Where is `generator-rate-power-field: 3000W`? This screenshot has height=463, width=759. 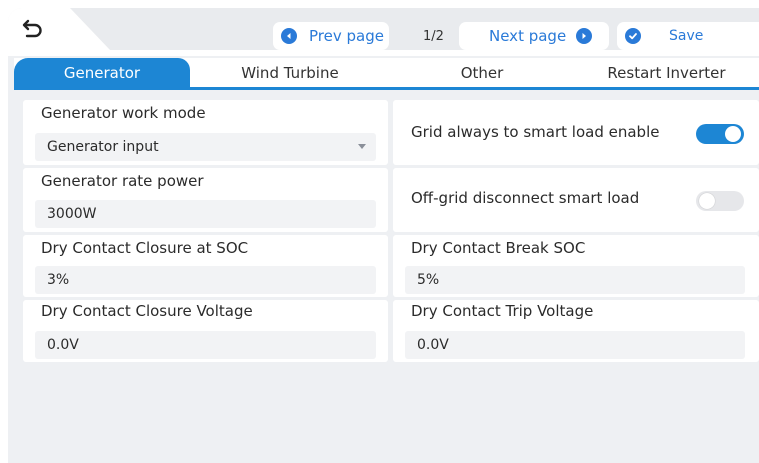
generator-rate-power-field: 3000W is located at coordinates (205, 214).